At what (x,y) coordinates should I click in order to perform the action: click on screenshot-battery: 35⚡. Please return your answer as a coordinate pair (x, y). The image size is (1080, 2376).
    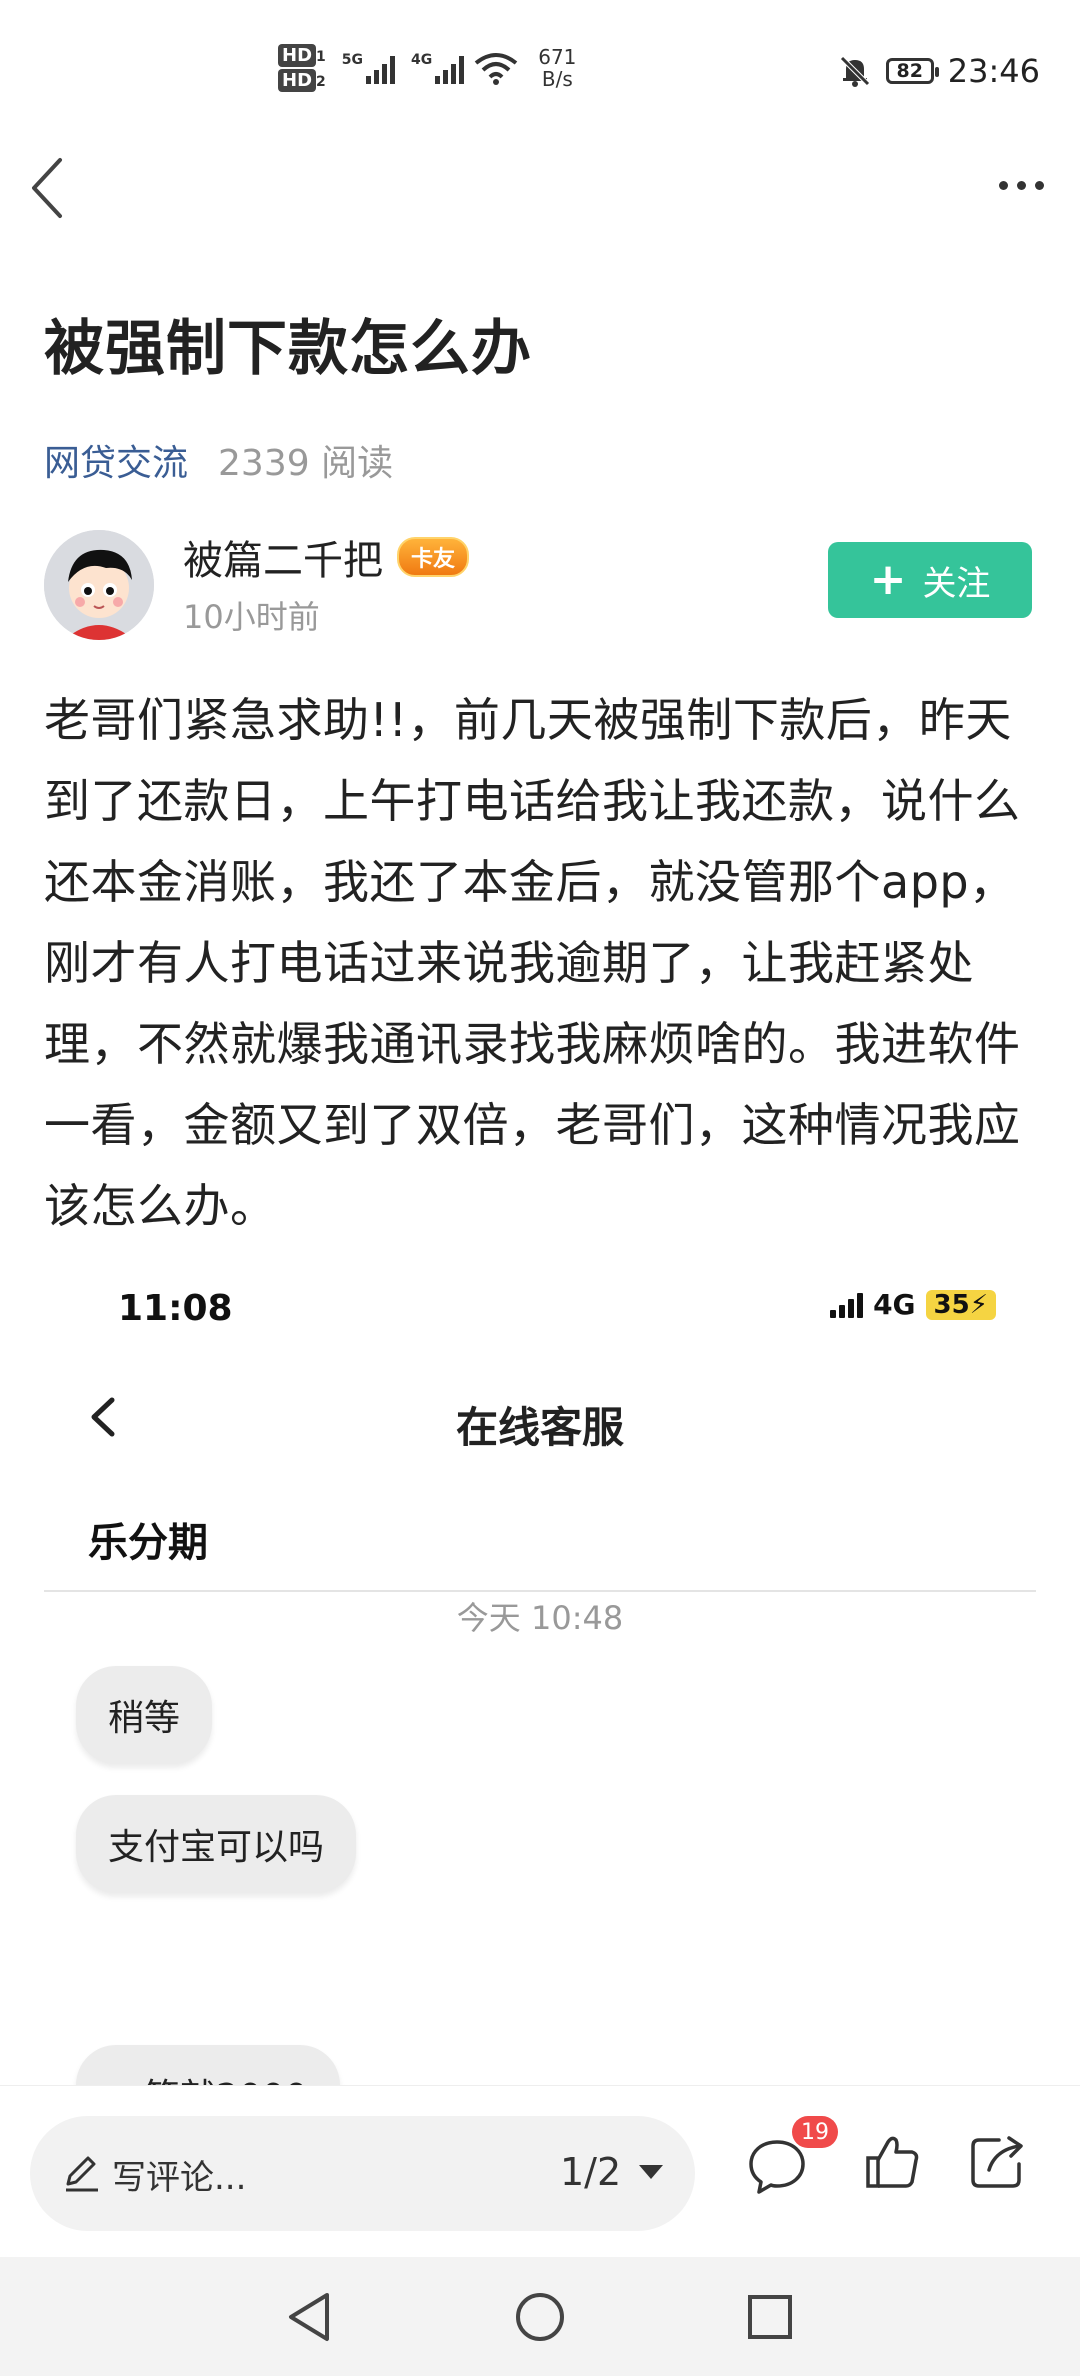
    Looking at the image, I should click on (960, 1304).